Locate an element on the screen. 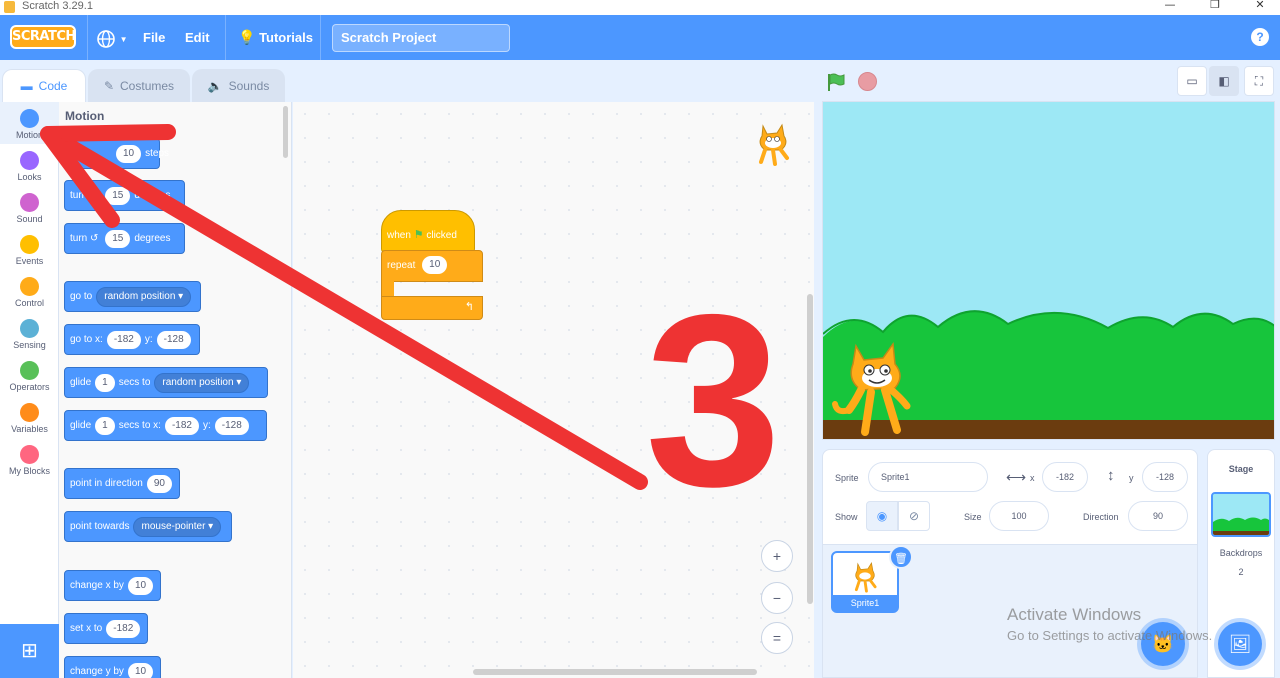 This screenshot has width=1280, height=678. glide-xy-secs-input: 1 is located at coordinates (105, 425).